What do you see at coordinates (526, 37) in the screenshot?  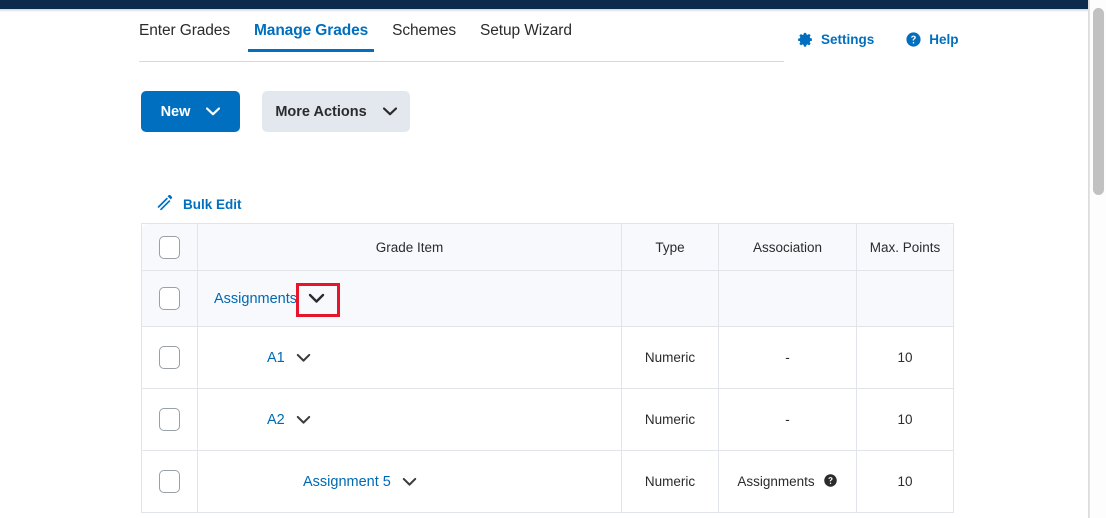 I see `tab-setup-wizard: Setup Wizard` at bounding box center [526, 37].